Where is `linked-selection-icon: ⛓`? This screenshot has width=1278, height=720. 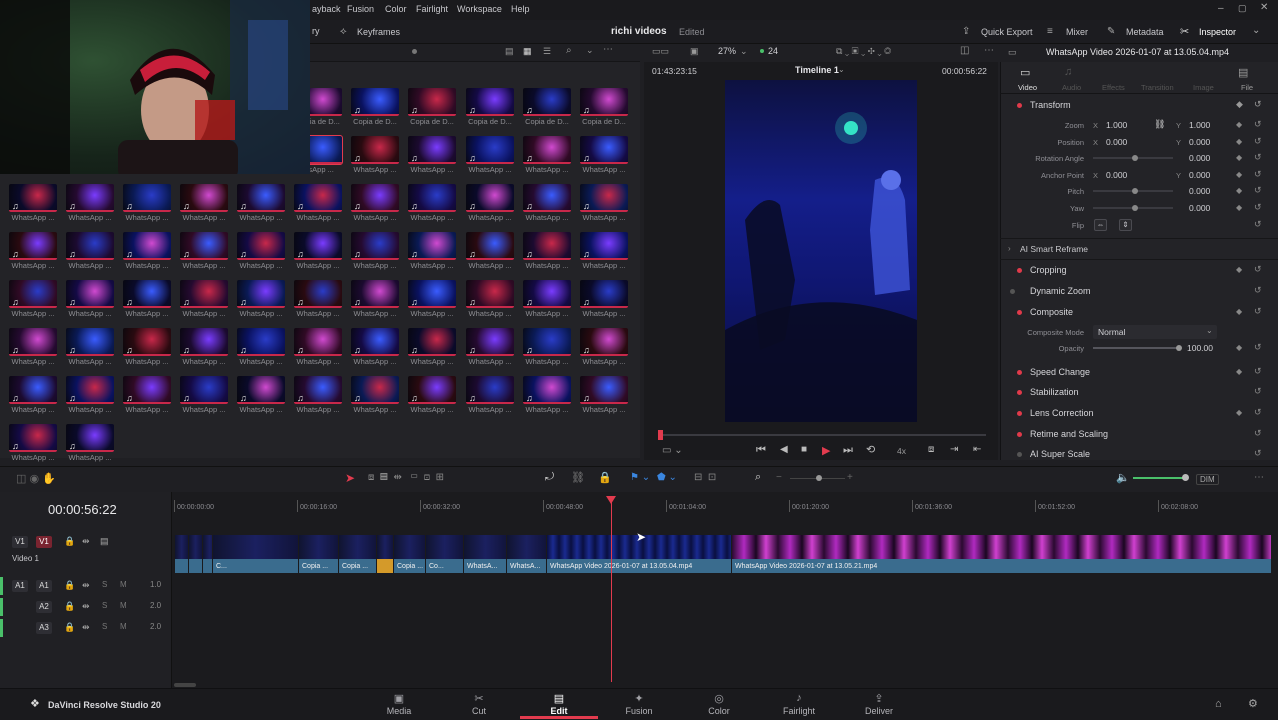
linked-selection-icon: ⛓ is located at coordinates (578, 477).